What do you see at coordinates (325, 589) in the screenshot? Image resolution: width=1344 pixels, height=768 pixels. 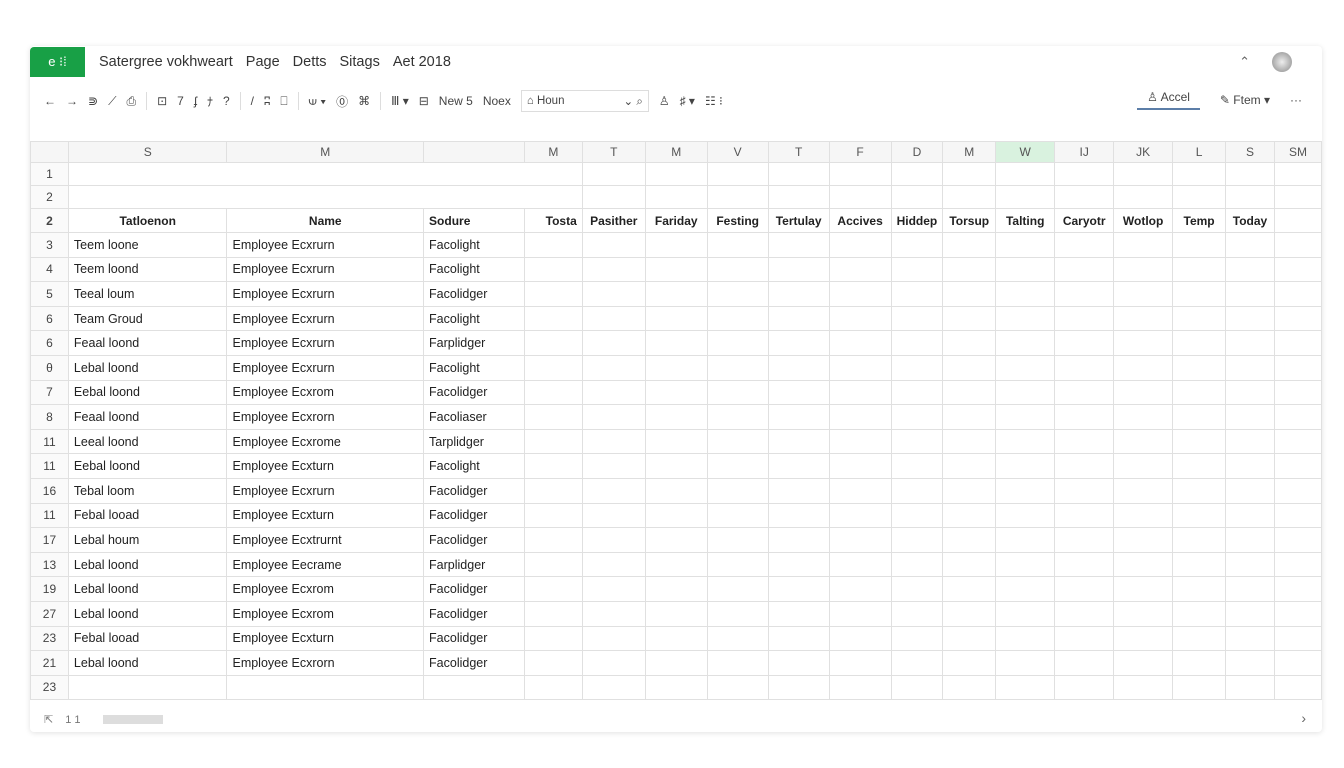 I see `cell: Employee Ecxrom` at bounding box center [325, 589].